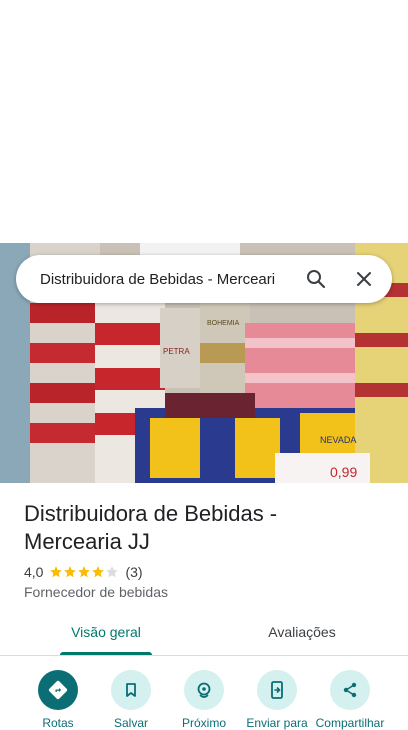 Image resolution: width=408 pixels, height=730 pixels. What do you see at coordinates (112, 572) in the screenshot?
I see `star-empty-icon` at bounding box center [112, 572].